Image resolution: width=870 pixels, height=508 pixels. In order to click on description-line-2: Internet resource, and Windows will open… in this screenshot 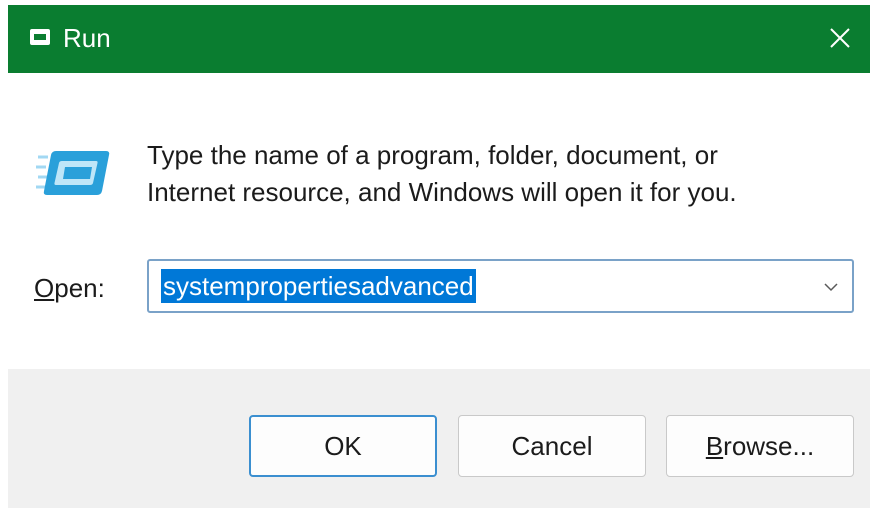, I will do `click(442, 192)`.